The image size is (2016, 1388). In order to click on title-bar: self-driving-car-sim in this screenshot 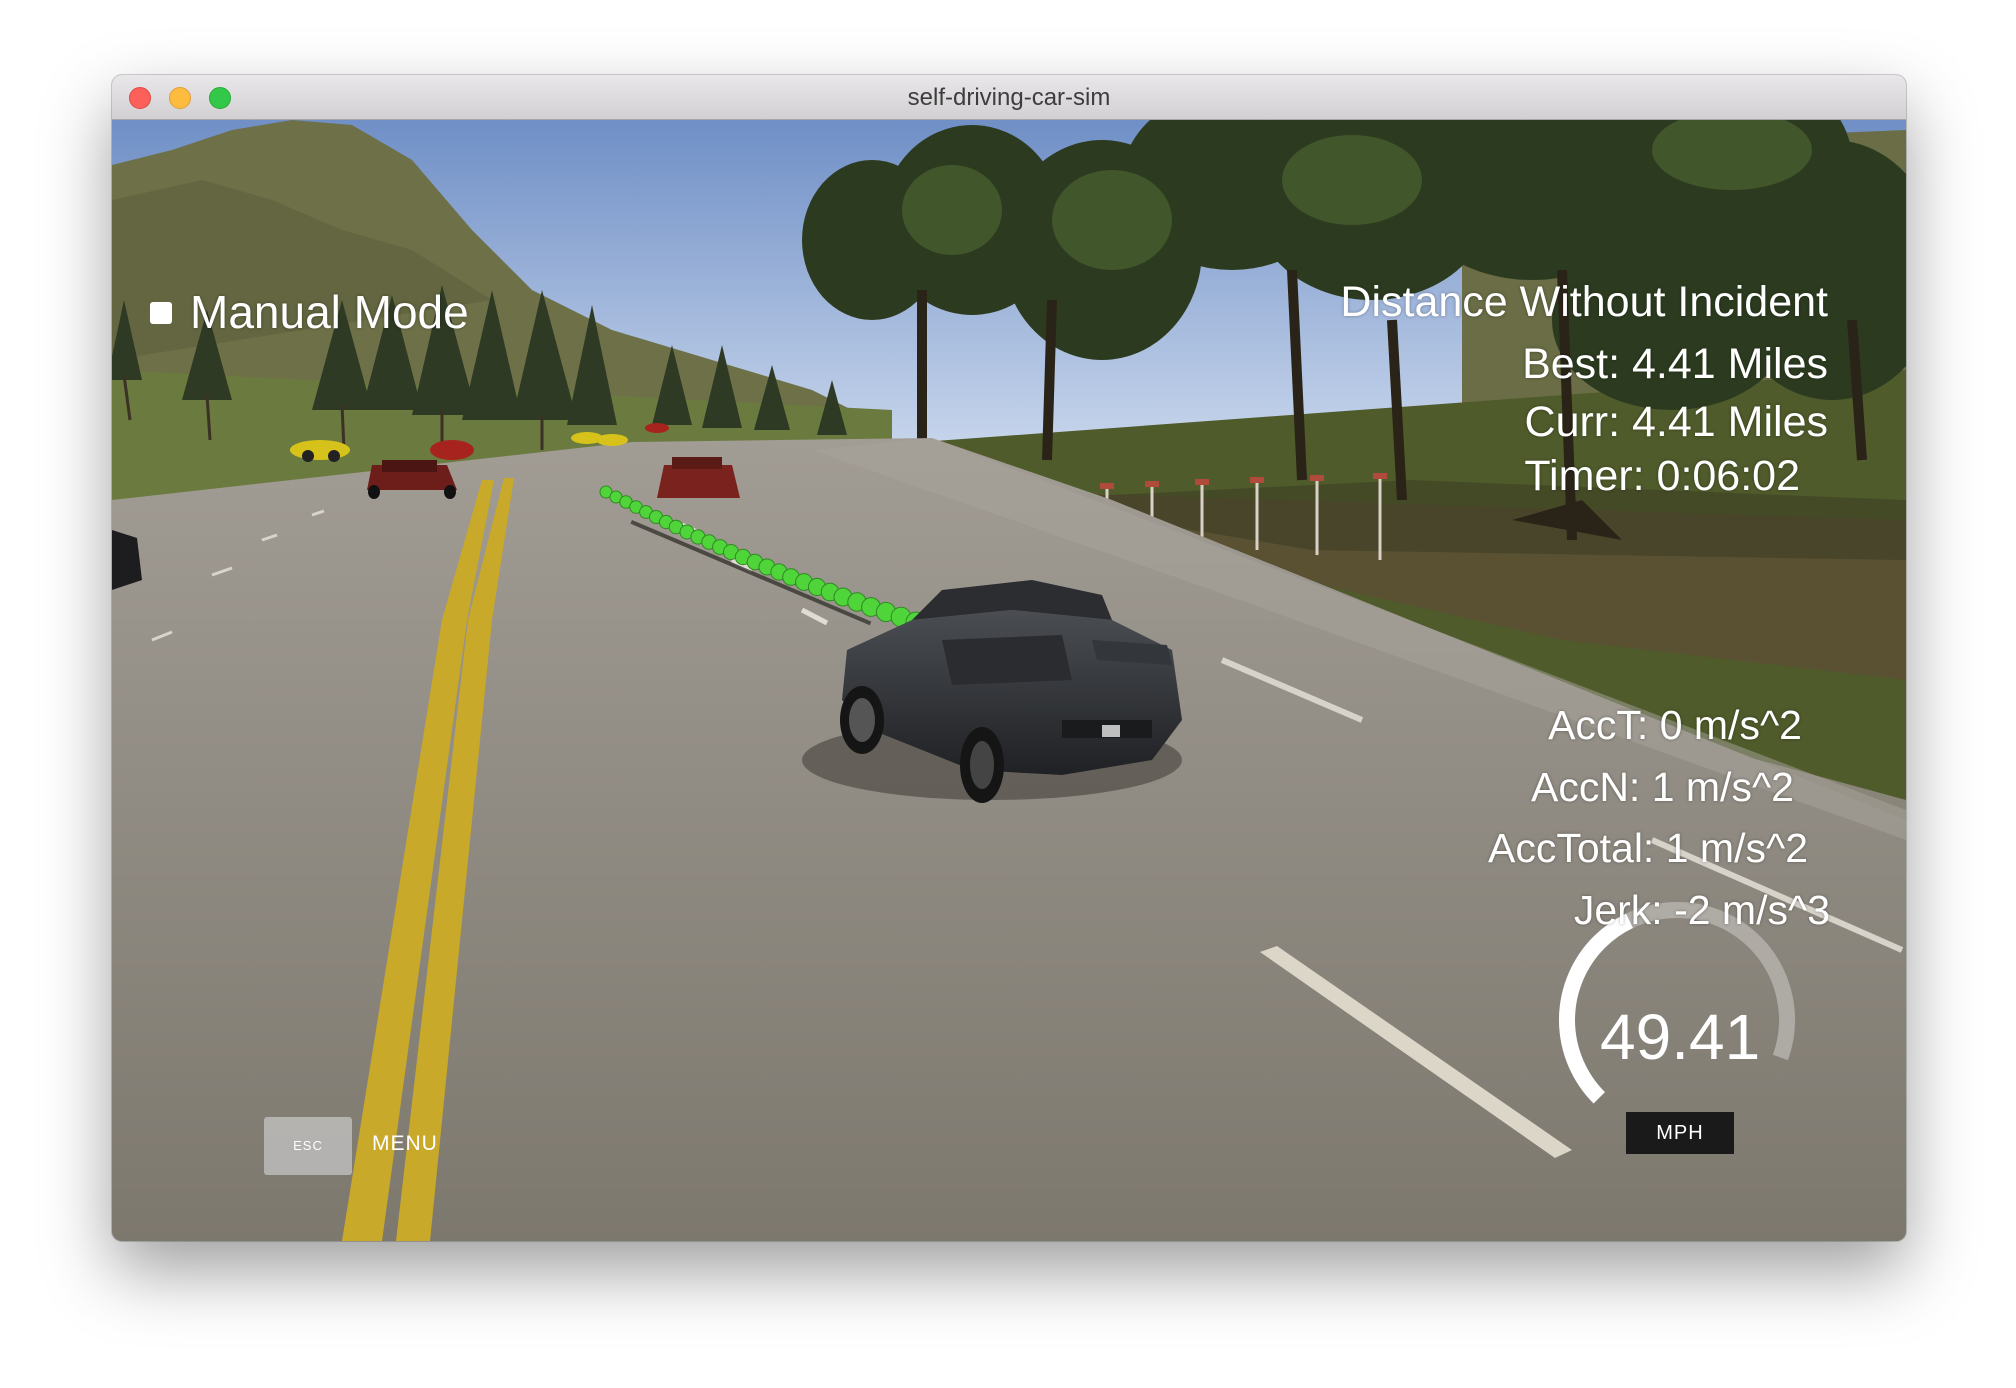, I will do `click(1009, 97)`.